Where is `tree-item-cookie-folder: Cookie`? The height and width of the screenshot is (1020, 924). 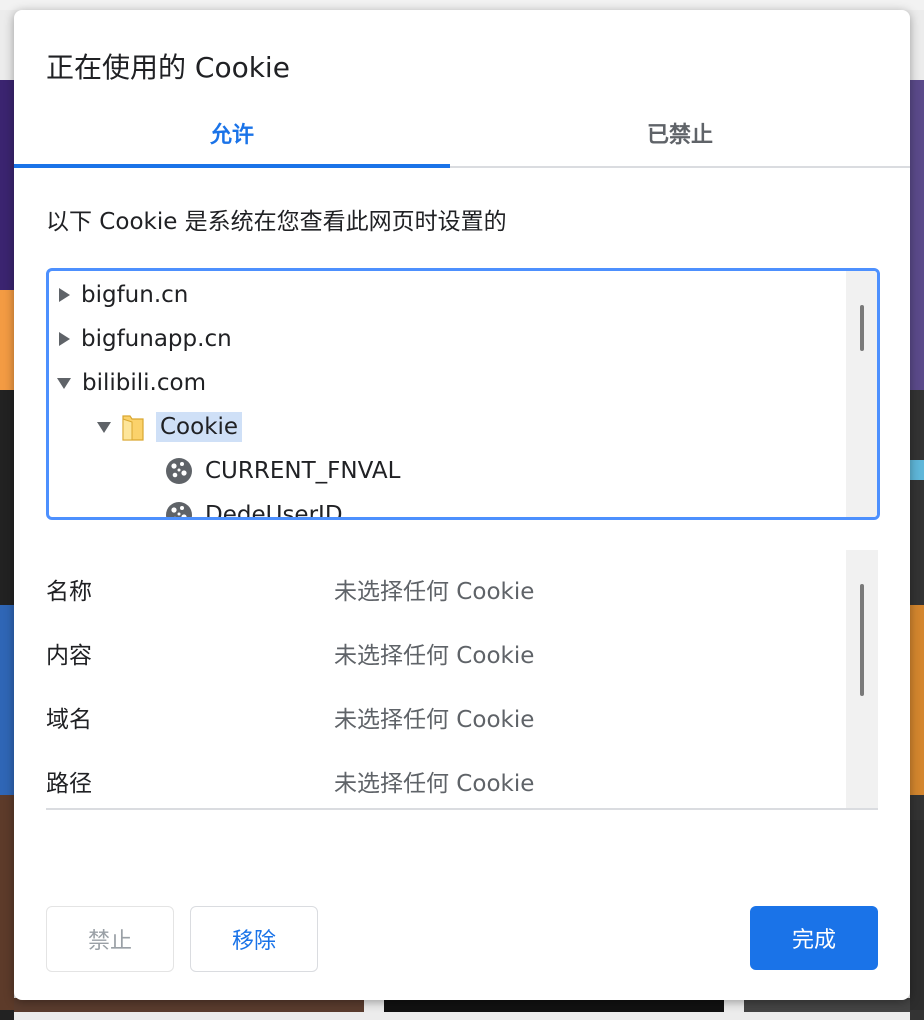
tree-item-cookie-folder: Cookie is located at coordinates (170, 427).